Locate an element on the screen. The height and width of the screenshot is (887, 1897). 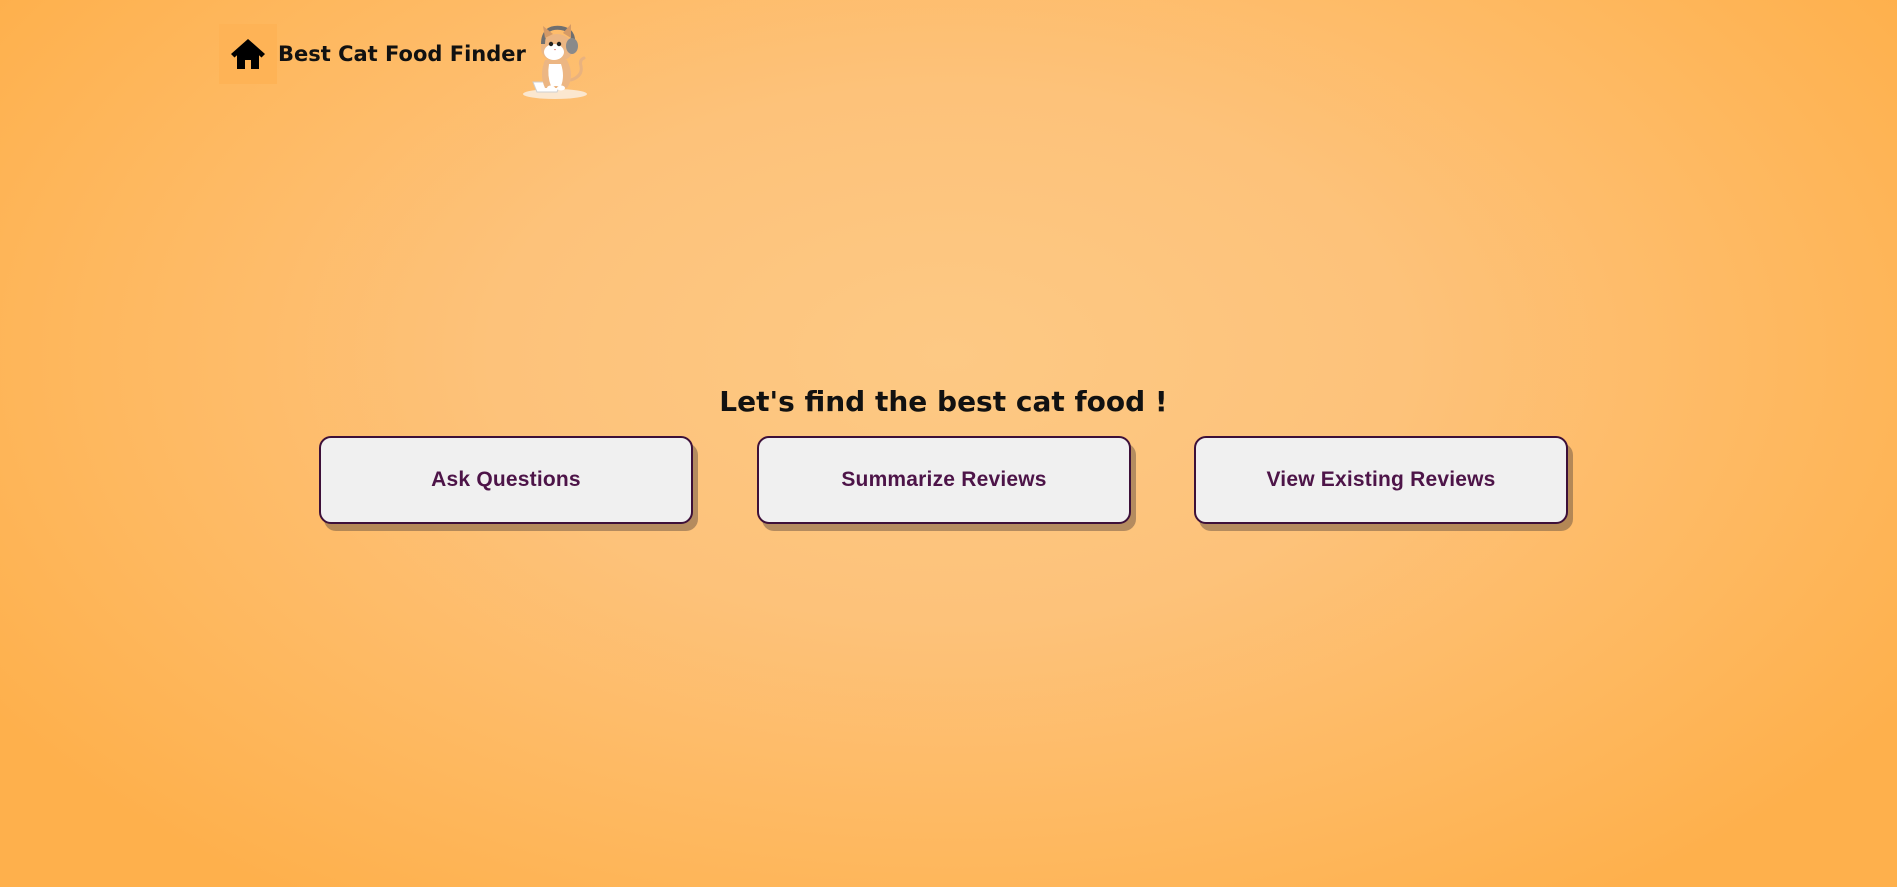
app-header: Best Cat Food Finder is located at coordinates (372, 54).